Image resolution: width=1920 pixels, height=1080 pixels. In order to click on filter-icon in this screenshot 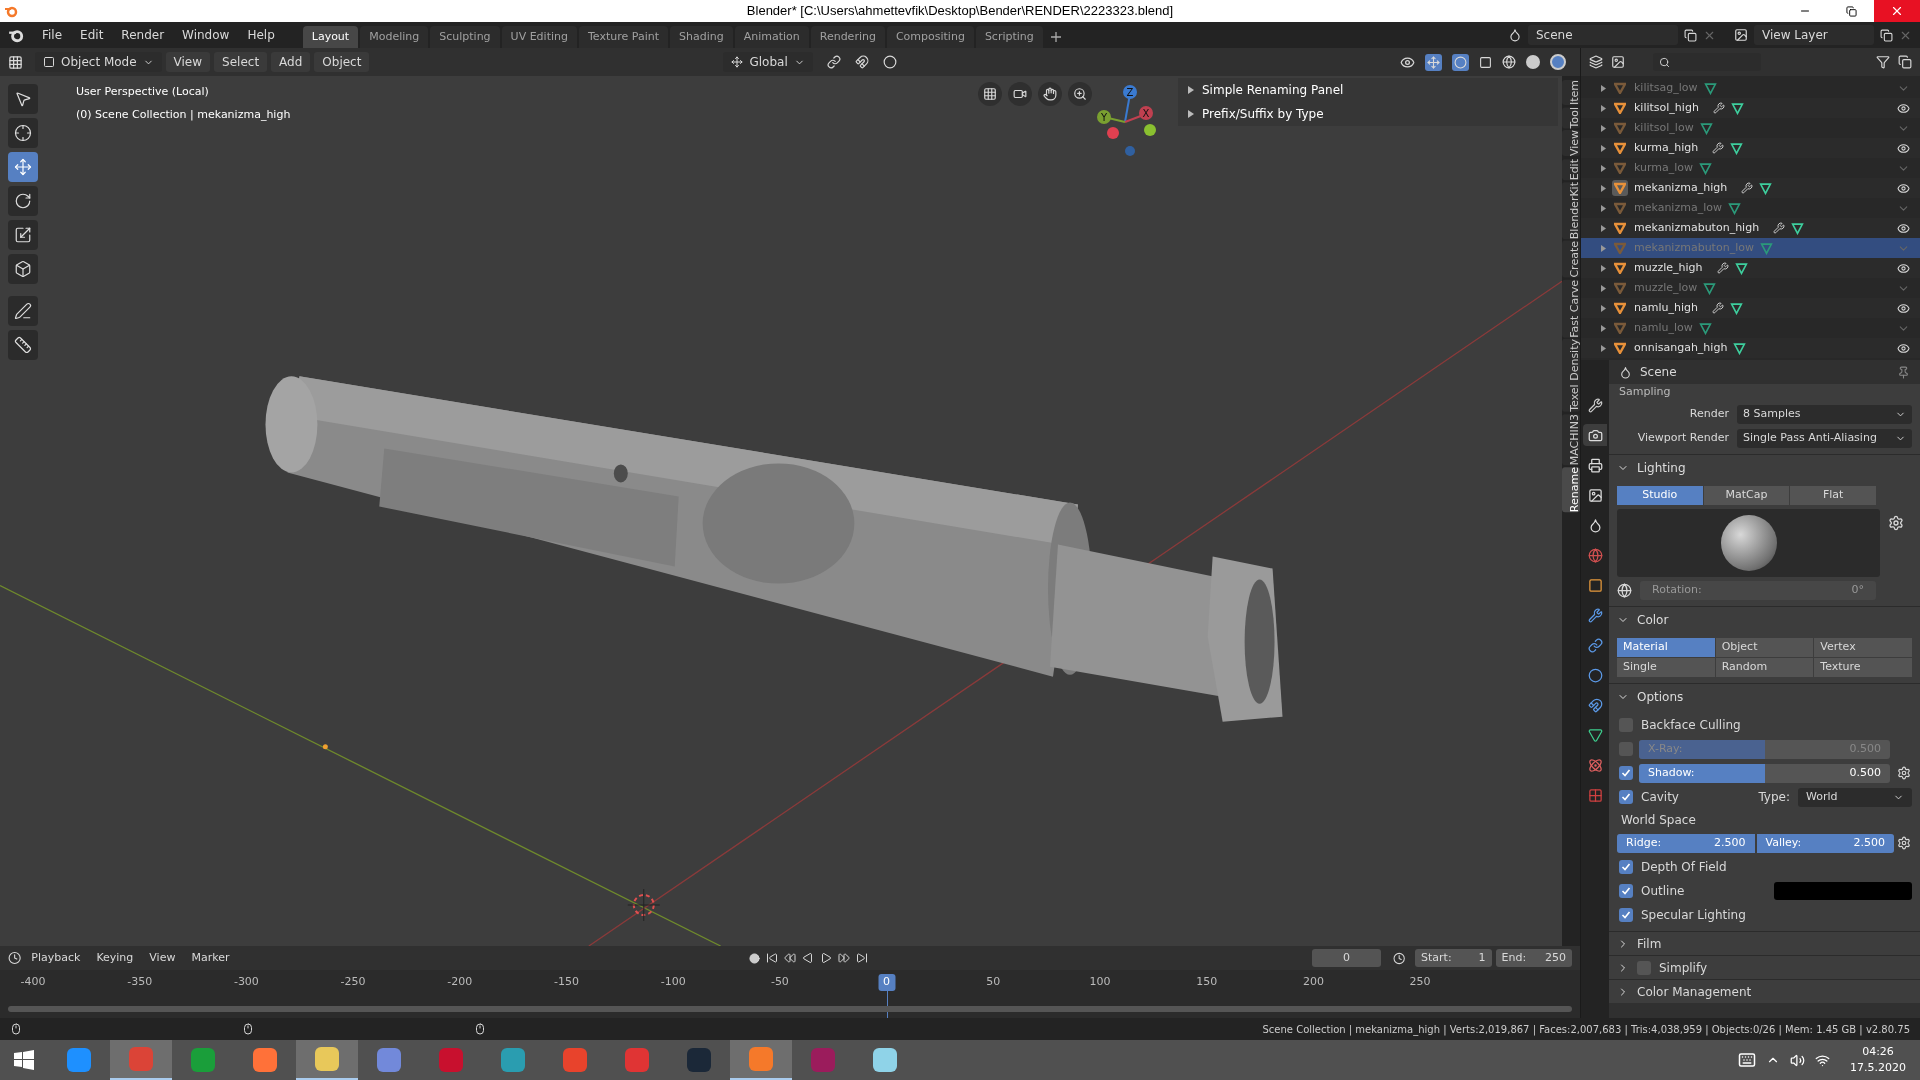, I will do `click(1883, 62)`.